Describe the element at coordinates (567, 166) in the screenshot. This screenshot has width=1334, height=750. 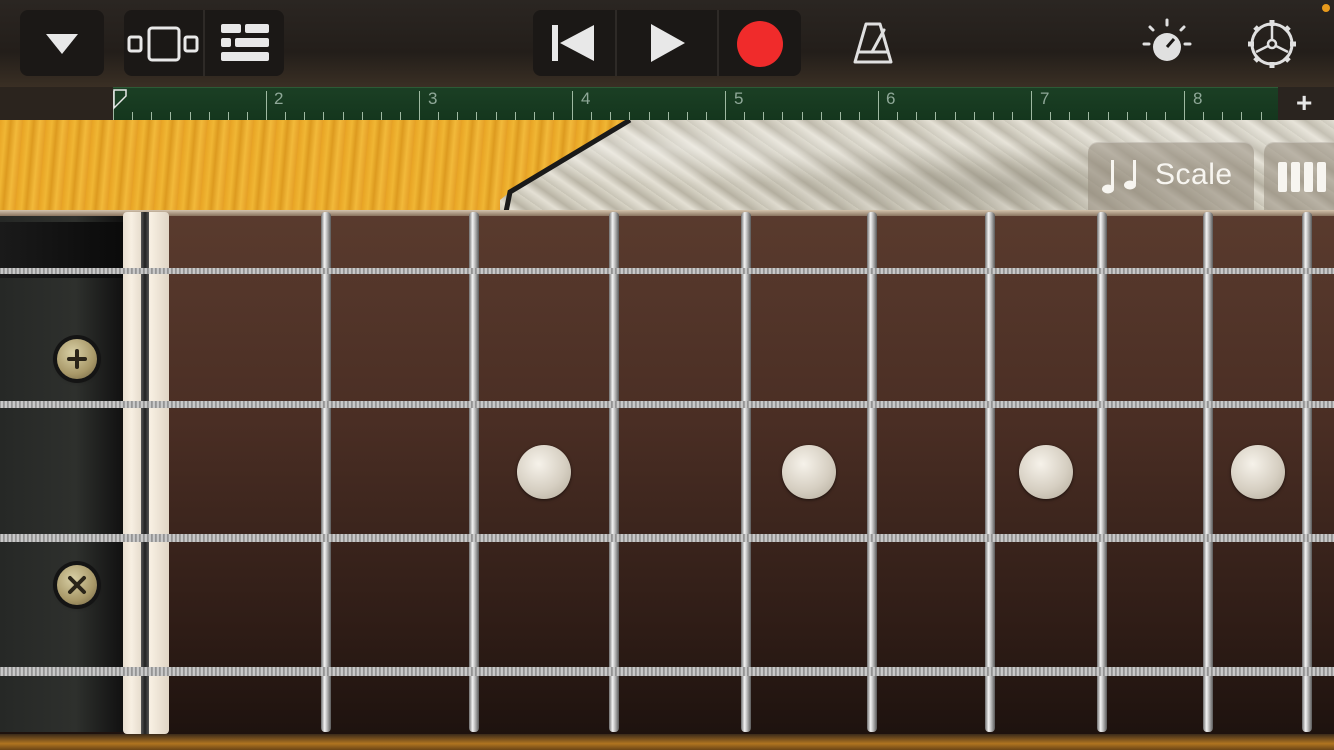
I see `pickguard-edge` at that location.